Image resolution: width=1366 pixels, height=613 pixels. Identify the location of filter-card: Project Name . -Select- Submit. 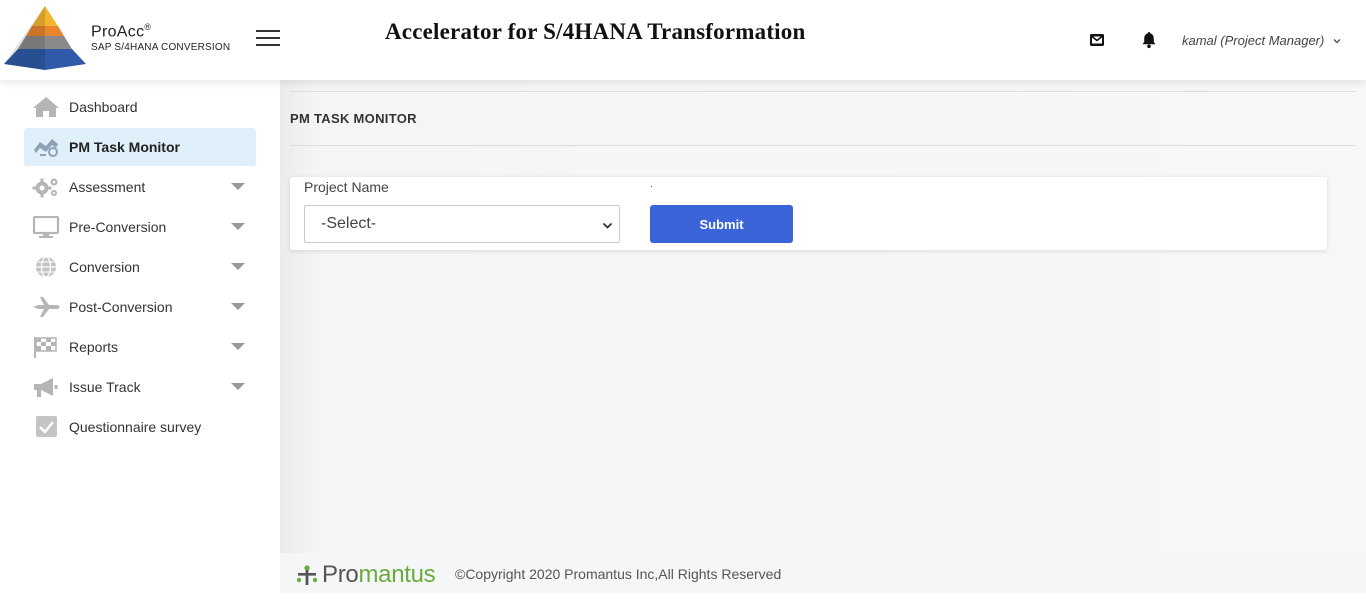
(808, 213).